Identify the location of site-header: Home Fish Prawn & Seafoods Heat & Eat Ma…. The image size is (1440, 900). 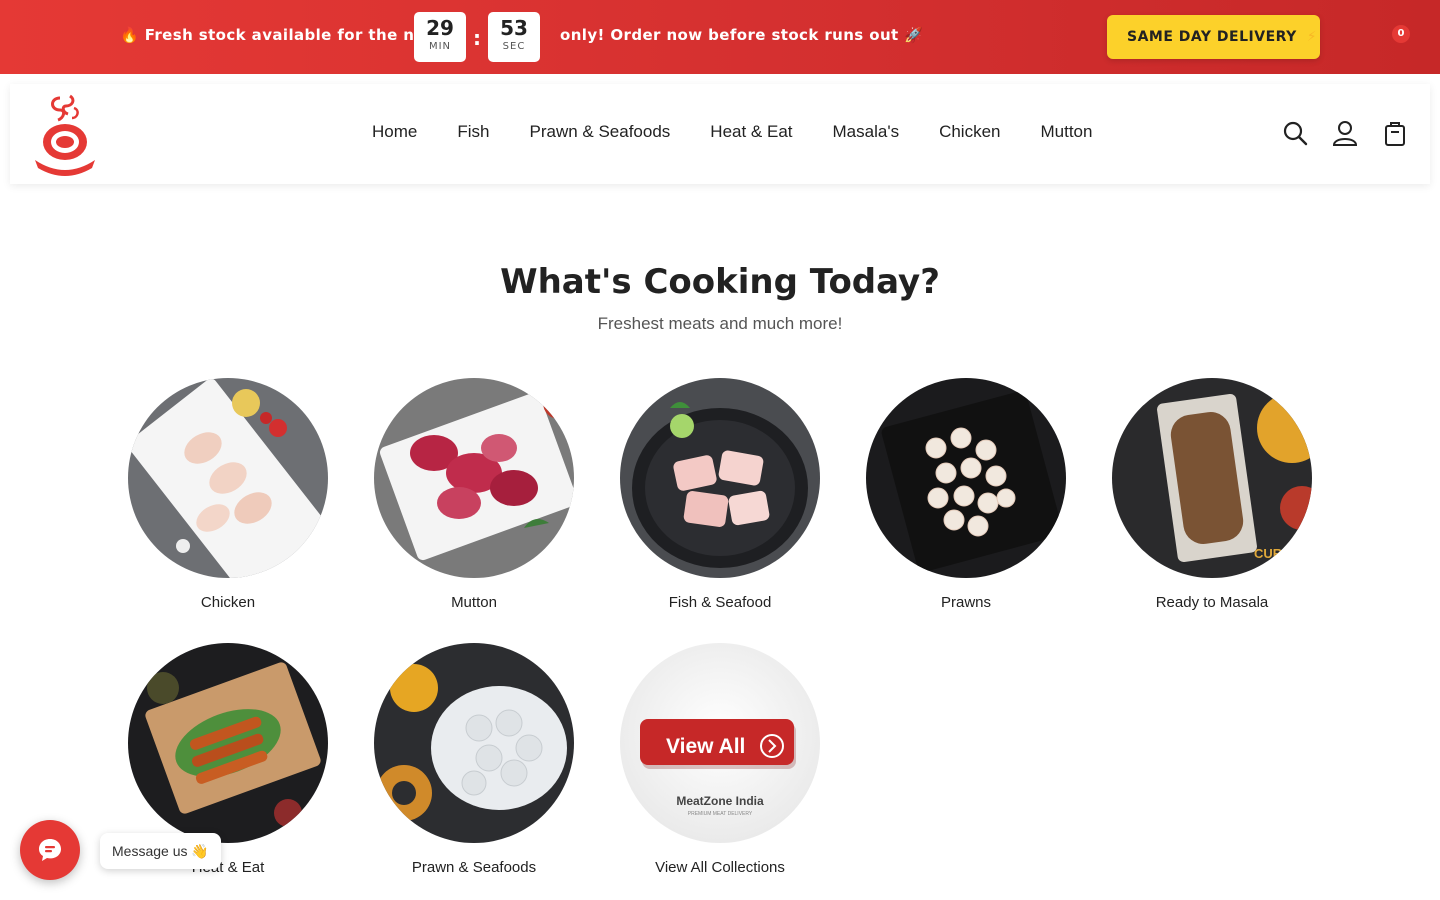
(720, 134).